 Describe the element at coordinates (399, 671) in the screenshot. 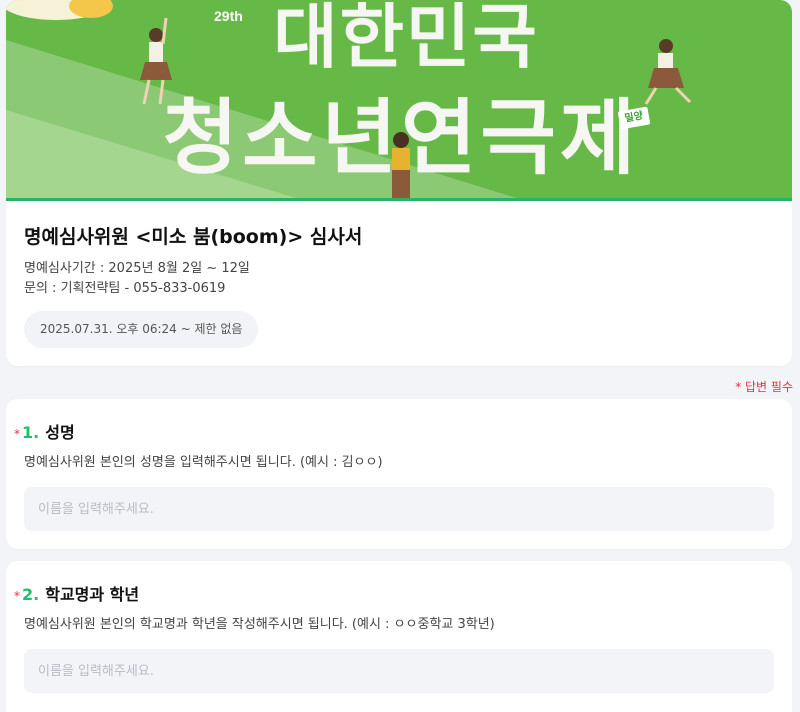

I see `school-grade-input` at that location.